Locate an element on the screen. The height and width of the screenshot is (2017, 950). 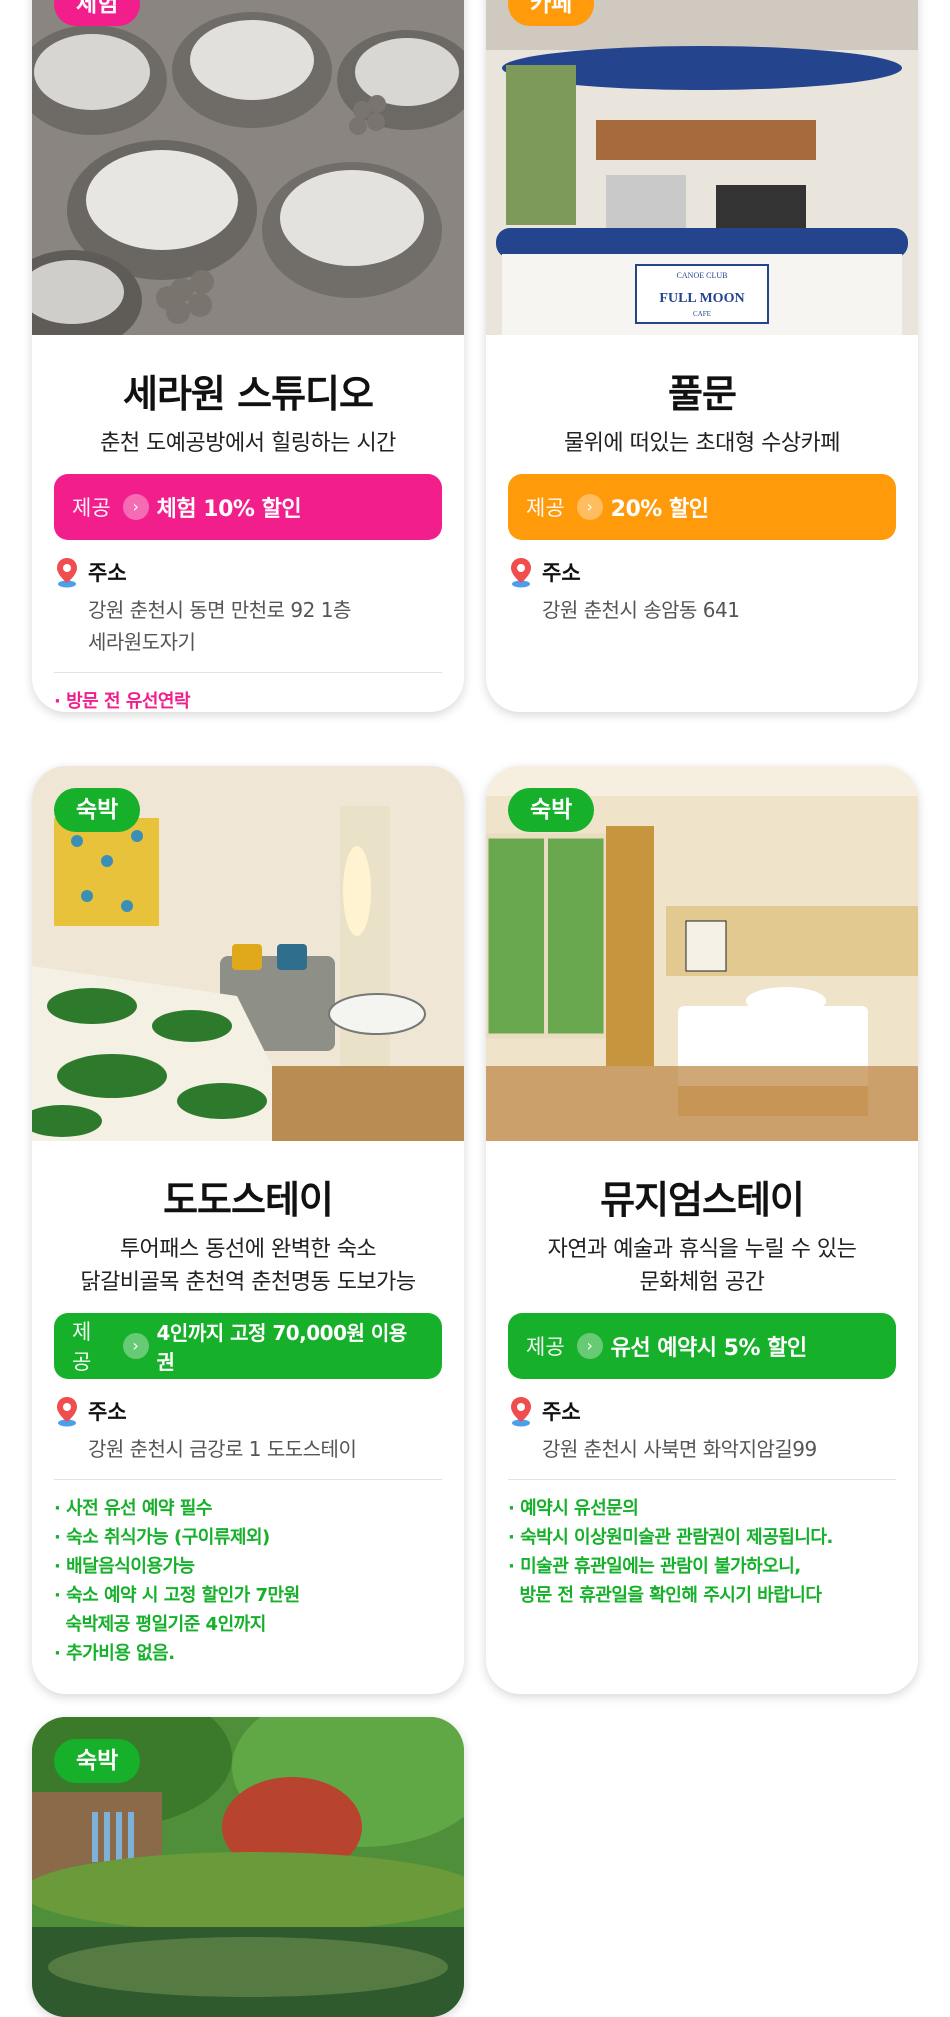
note-line: · 방문 전 유선연락 is located at coordinates (122, 701).